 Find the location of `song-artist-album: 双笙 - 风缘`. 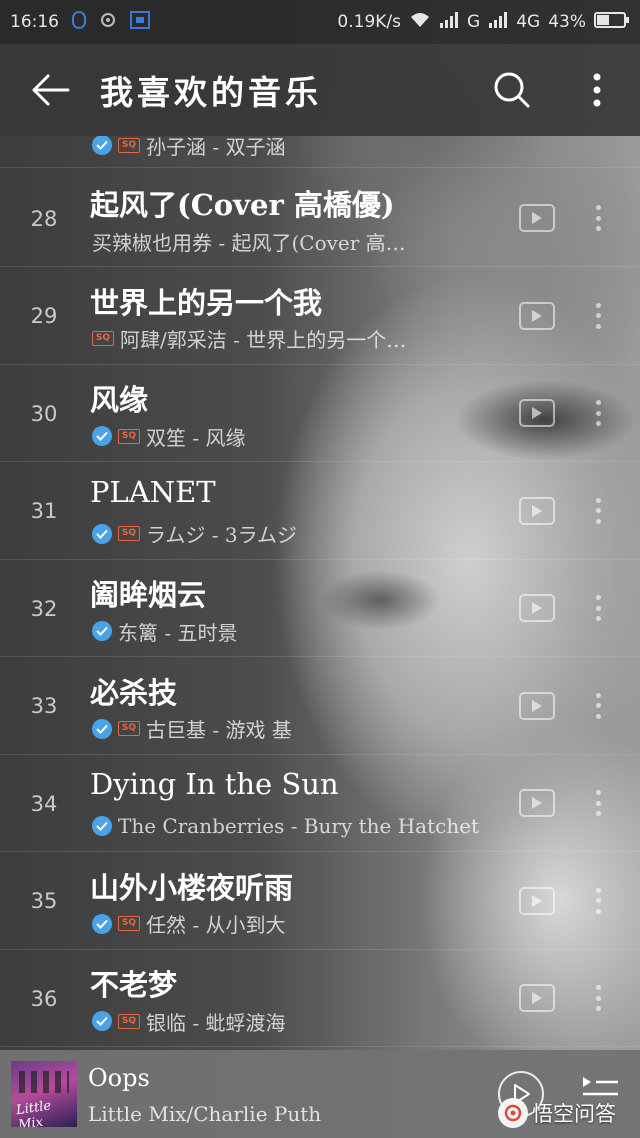

song-artist-album: 双笙 - 风缘 is located at coordinates (196, 437).